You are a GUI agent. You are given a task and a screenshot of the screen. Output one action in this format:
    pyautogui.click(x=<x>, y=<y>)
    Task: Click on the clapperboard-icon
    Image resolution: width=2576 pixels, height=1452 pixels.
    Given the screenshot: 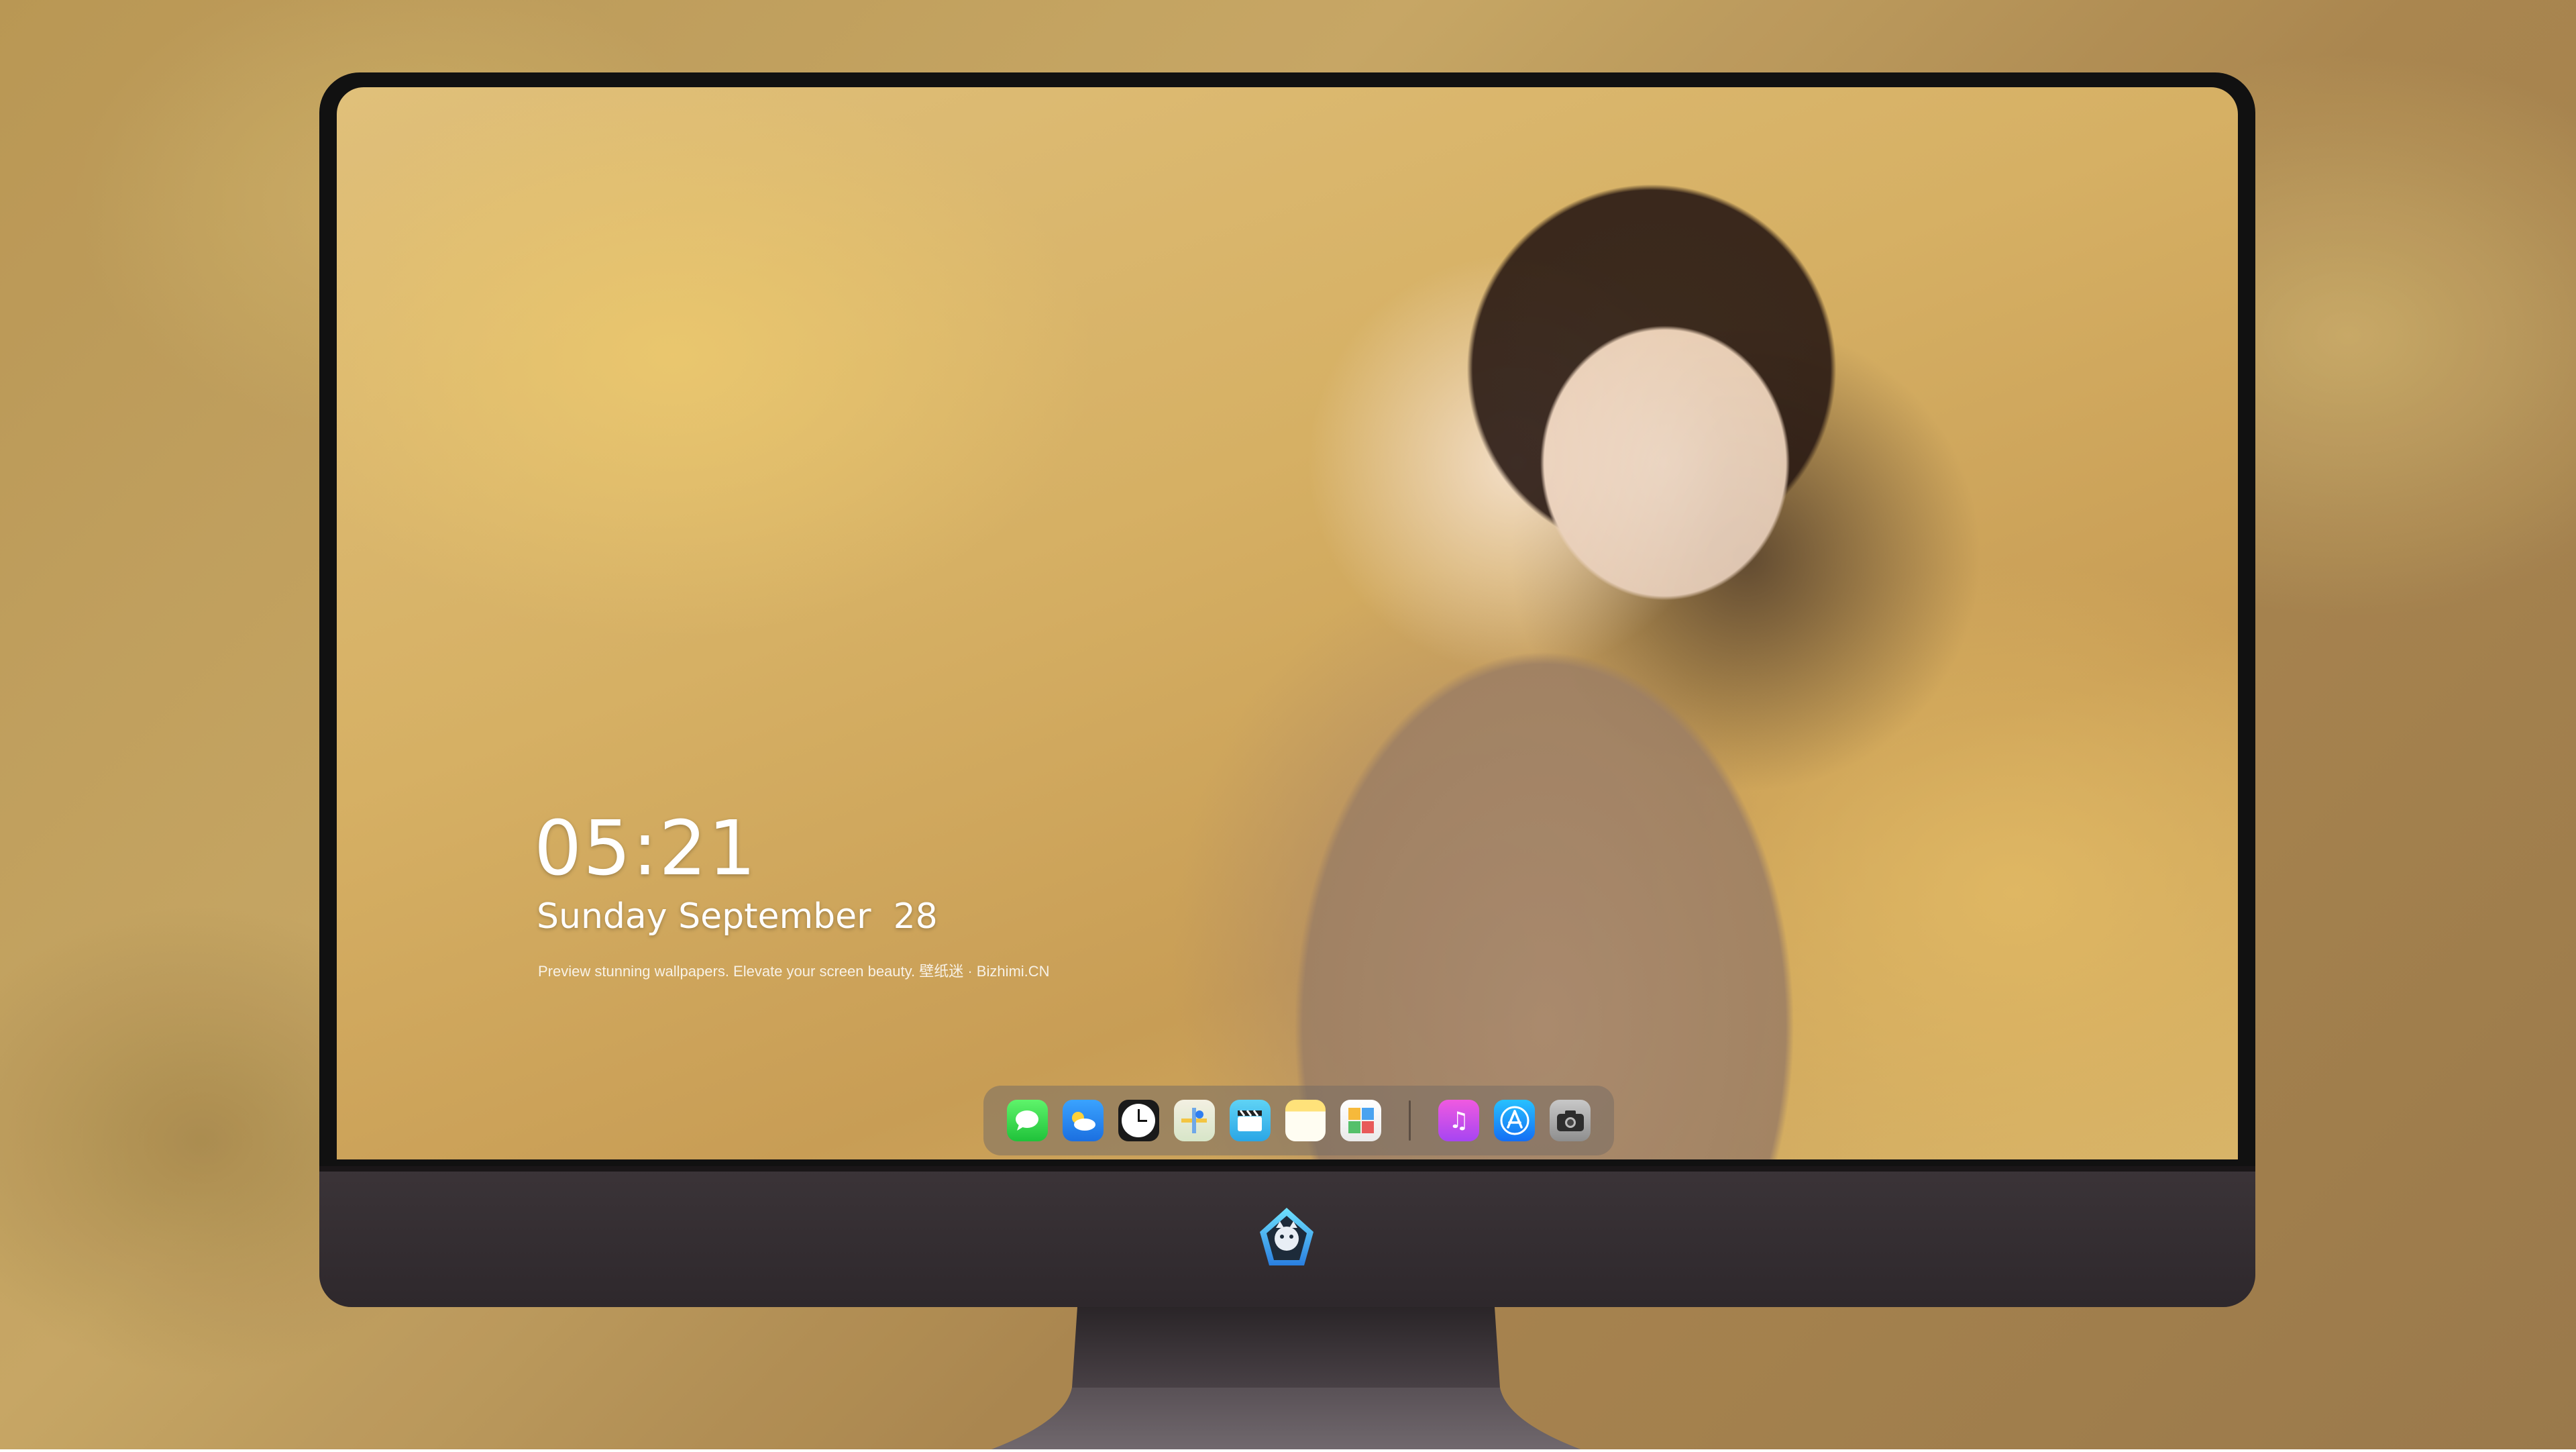 What is the action you would take?
    pyautogui.click(x=1250, y=1121)
    